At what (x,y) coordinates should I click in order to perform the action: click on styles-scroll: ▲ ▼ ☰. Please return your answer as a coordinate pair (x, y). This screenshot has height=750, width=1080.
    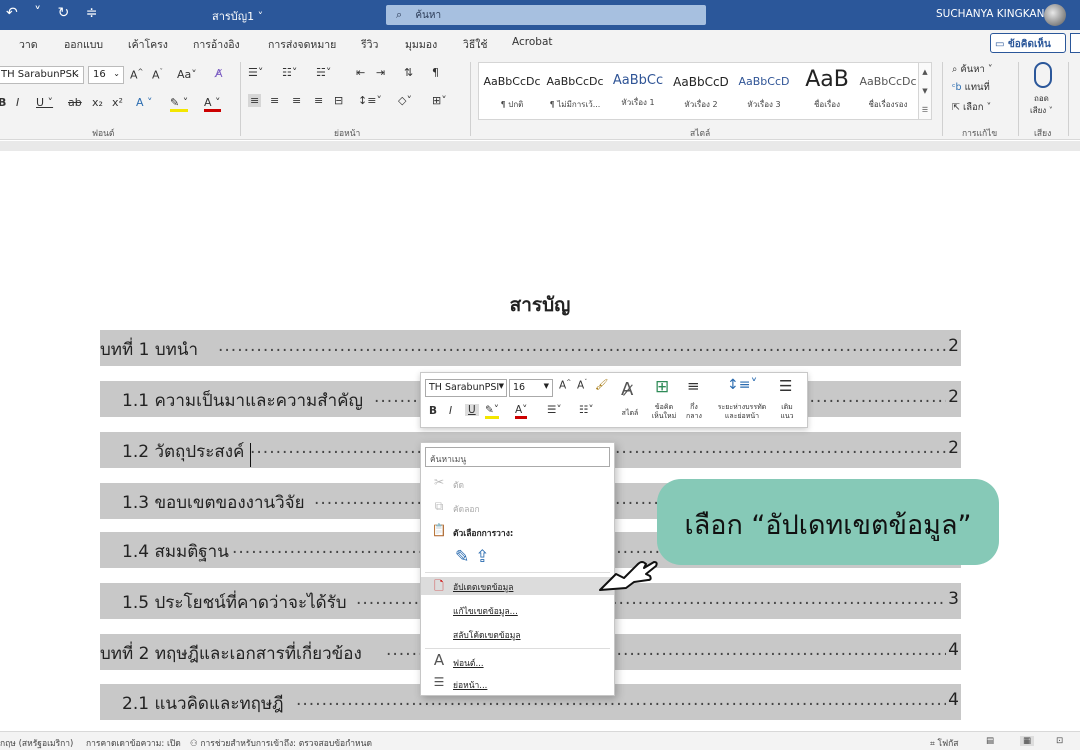
    Looking at the image, I should click on (925, 91).